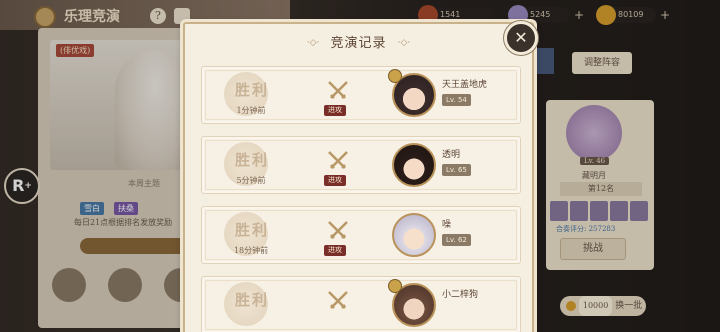  What do you see at coordinates (361, 304) in the screenshot?
I see `record-row: 胜利 小二梓狗` at bounding box center [361, 304].